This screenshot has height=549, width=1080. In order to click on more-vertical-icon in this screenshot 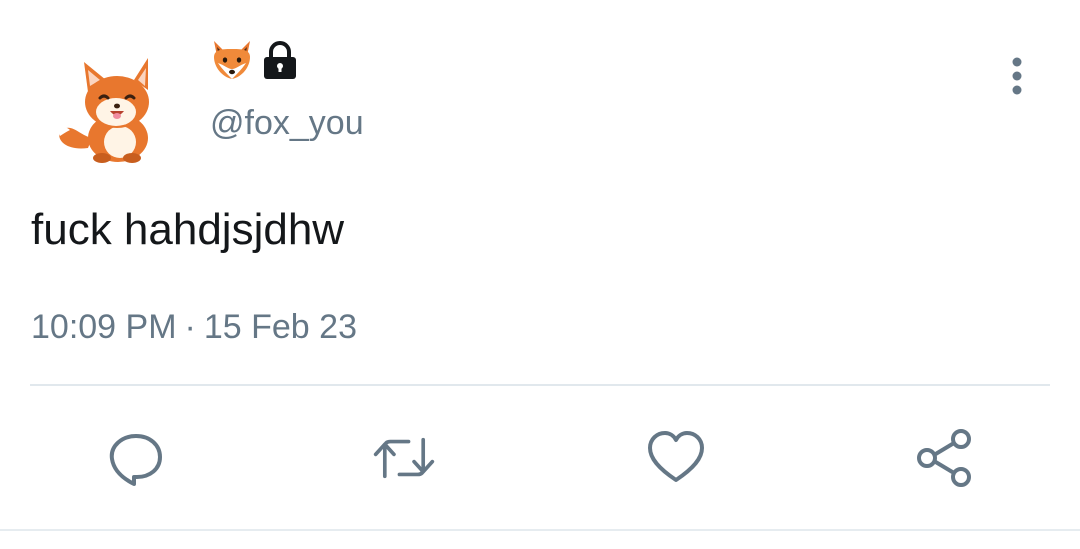, I will do `click(1017, 76)`.